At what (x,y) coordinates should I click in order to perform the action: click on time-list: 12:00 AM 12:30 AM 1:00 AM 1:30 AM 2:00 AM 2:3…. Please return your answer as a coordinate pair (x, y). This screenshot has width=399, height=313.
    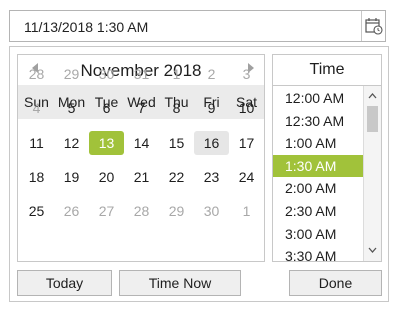
    Looking at the image, I should click on (318, 173).